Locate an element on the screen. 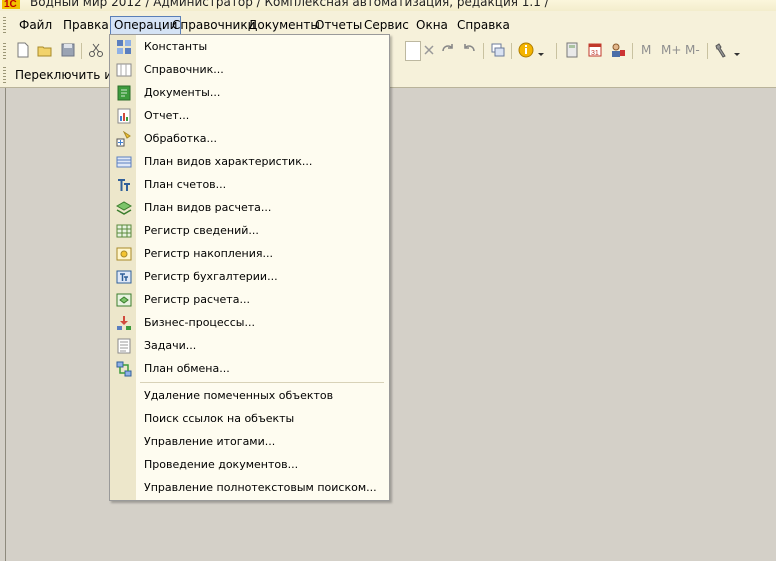  accounting-register-icon is located at coordinates (124, 277).